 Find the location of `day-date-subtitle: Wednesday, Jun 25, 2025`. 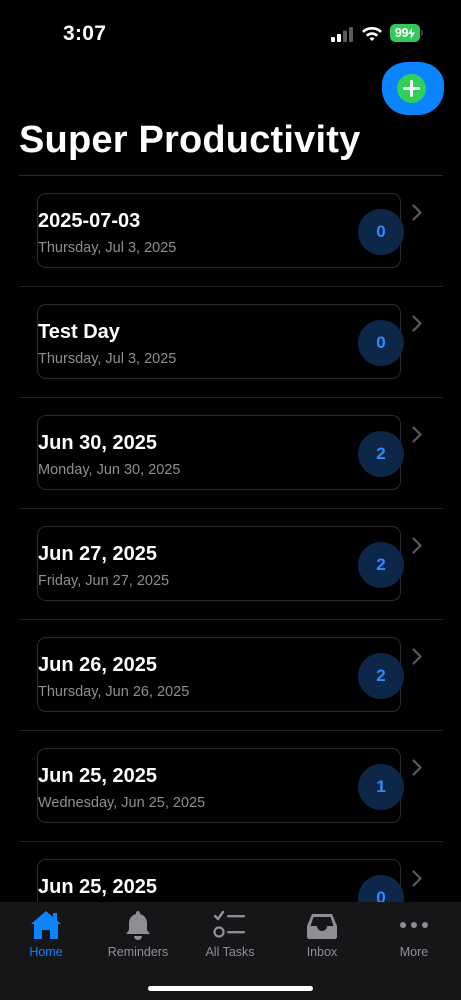

day-date-subtitle: Wednesday, Jun 25, 2025 is located at coordinates (122, 803).